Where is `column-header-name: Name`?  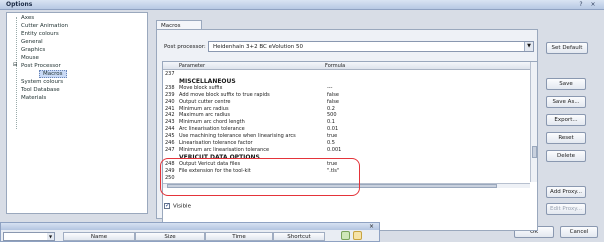
column-header-name: Name is located at coordinates (99, 236).